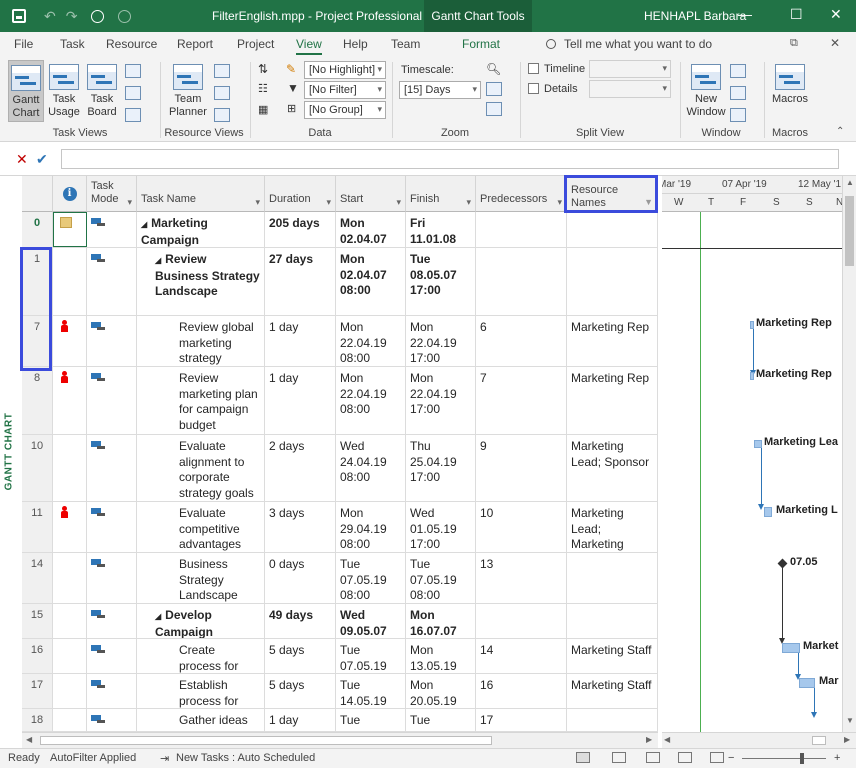 This screenshot has width=856, height=768. Describe the element at coordinates (398, 202) in the screenshot. I see `col-start-dropdown-icon: ▾` at that location.